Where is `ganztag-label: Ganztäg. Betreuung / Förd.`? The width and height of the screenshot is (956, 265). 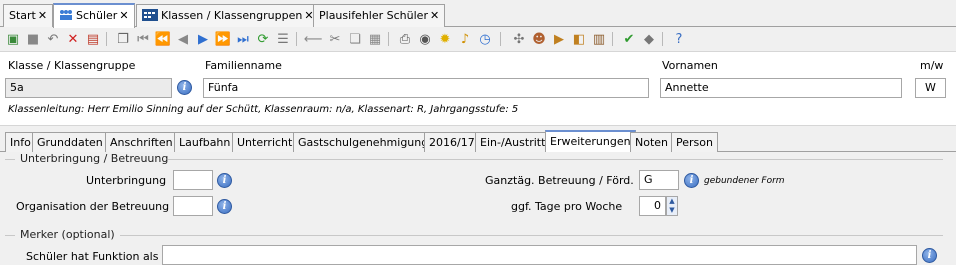 ganztag-label: Ganztäg. Betreuung / Förd. is located at coordinates (559, 180).